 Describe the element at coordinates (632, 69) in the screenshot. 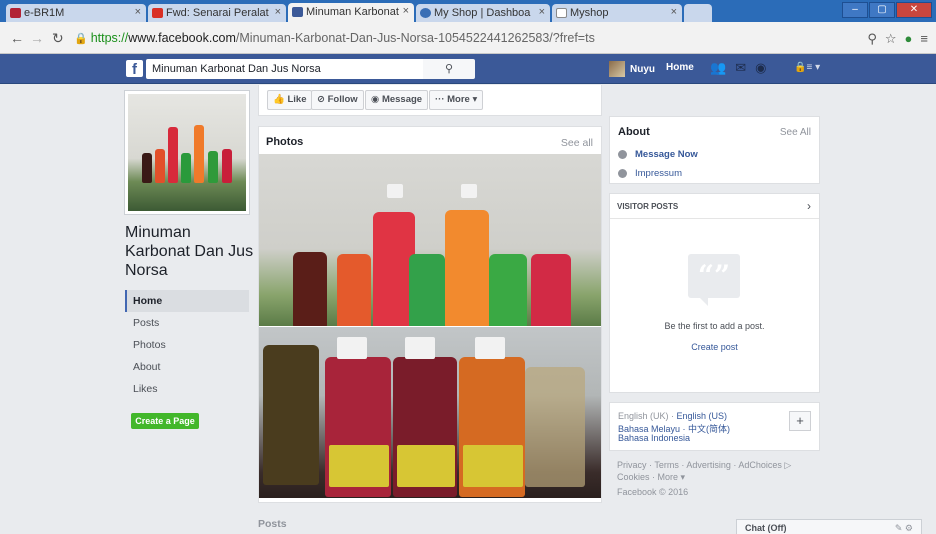

I see `profile-link: Nuyu` at that location.